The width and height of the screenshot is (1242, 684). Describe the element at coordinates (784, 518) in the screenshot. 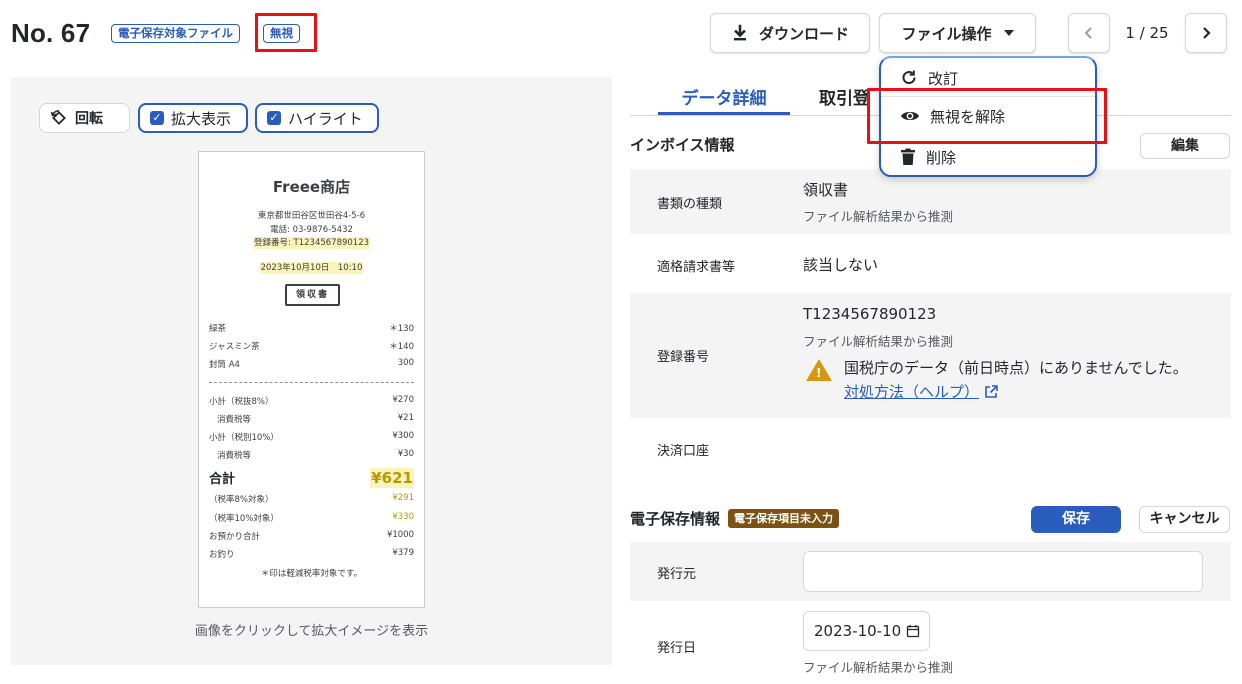

I see `estore-missing-badge: 電子保存項目未入力` at that location.